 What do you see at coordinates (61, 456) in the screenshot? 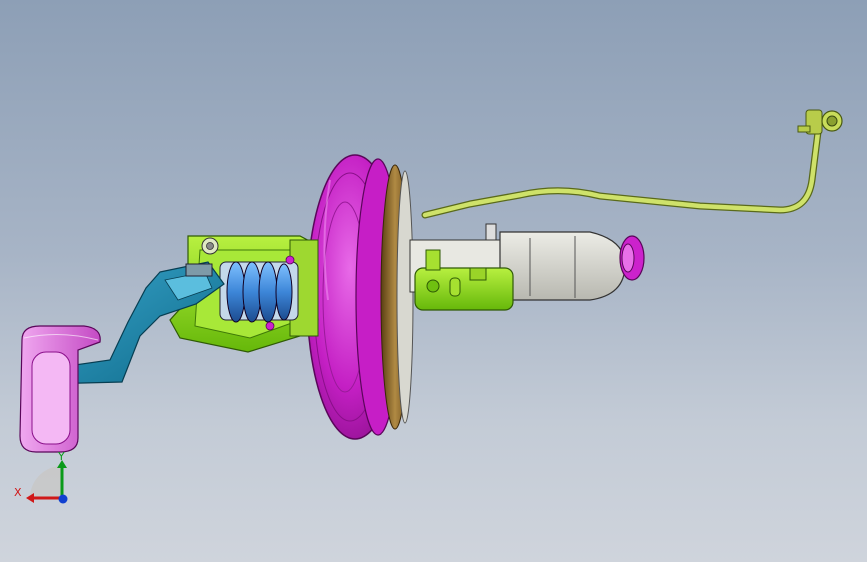
I see `y-axis-label: Y` at bounding box center [61, 456].